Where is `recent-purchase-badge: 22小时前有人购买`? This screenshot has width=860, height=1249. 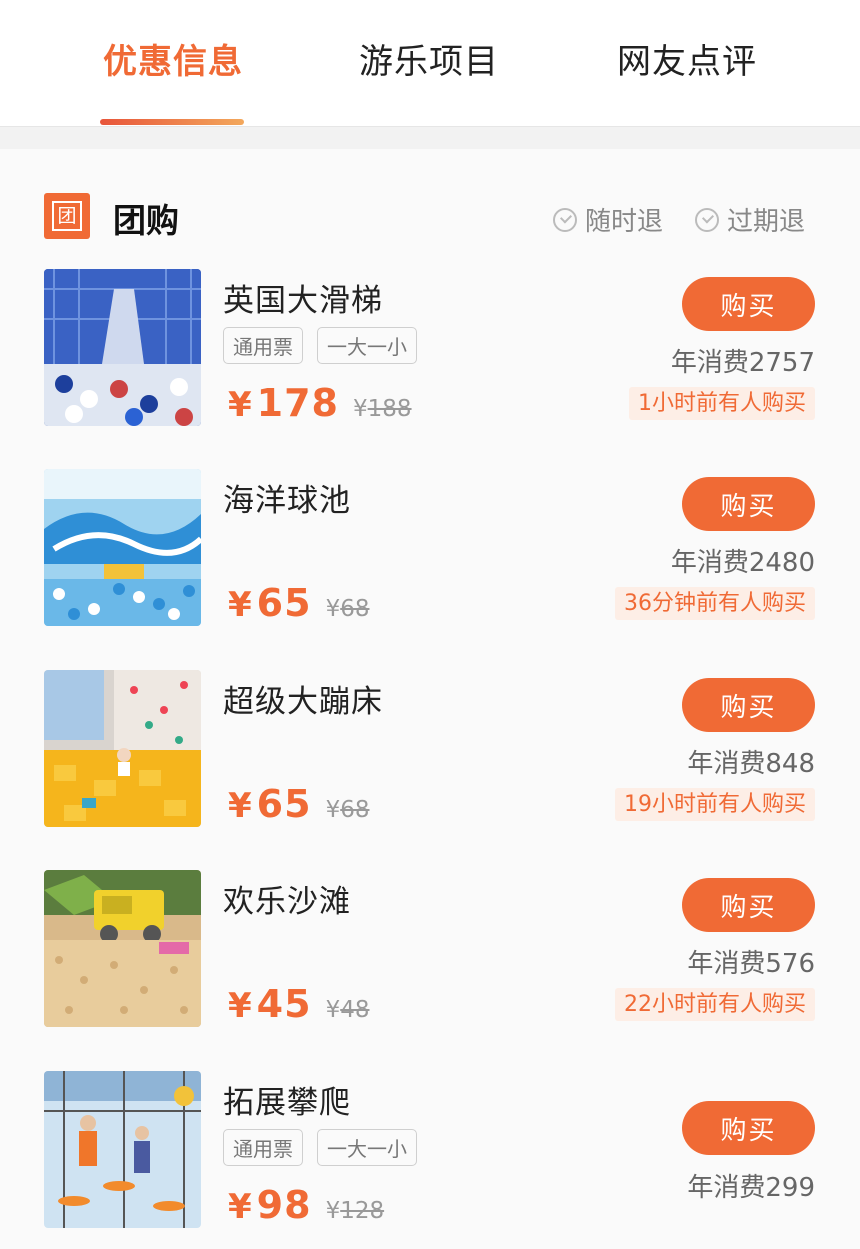 recent-purchase-badge: 22小时前有人购买 is located at coordinates (715, 1004).